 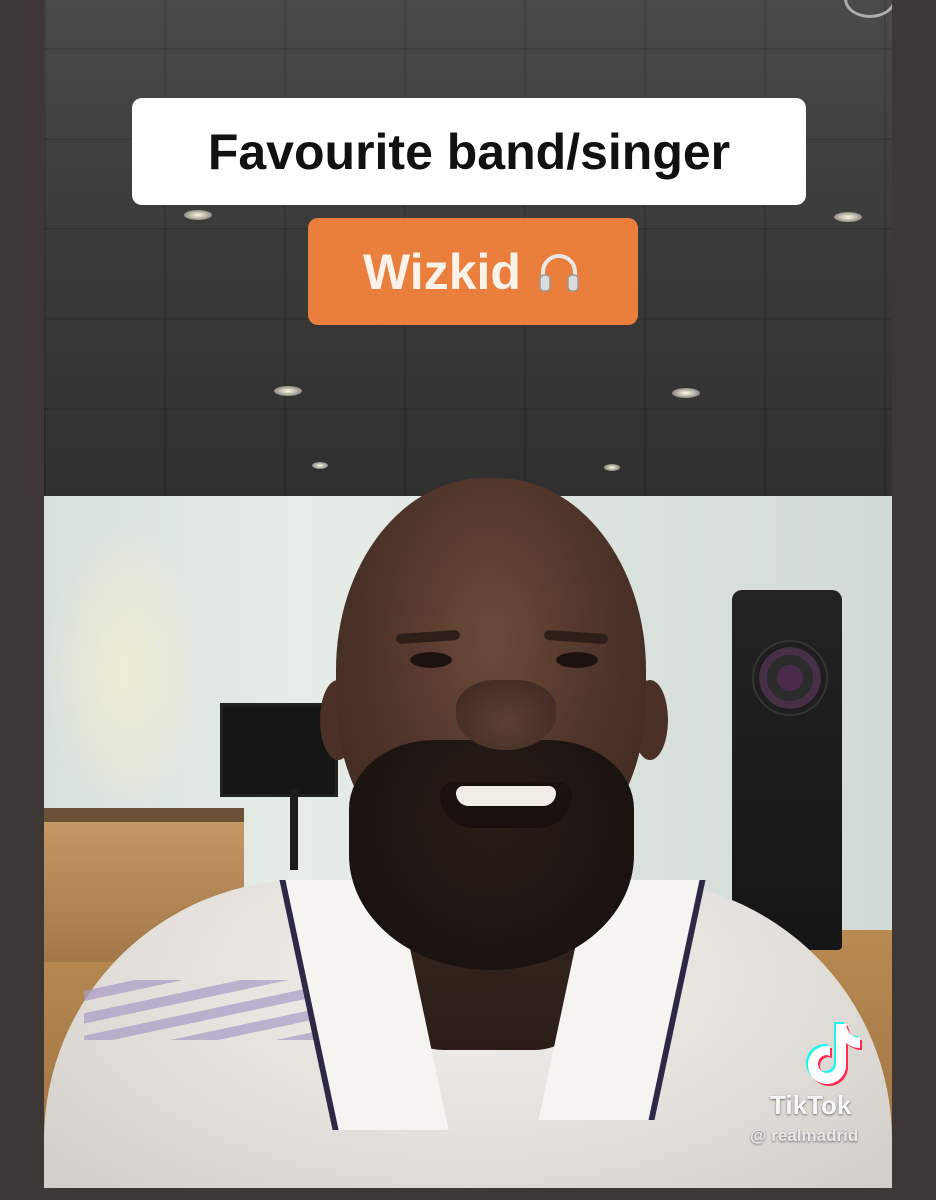 I want to click on tiktok-logo-icon, so click(x=834, y=1054).